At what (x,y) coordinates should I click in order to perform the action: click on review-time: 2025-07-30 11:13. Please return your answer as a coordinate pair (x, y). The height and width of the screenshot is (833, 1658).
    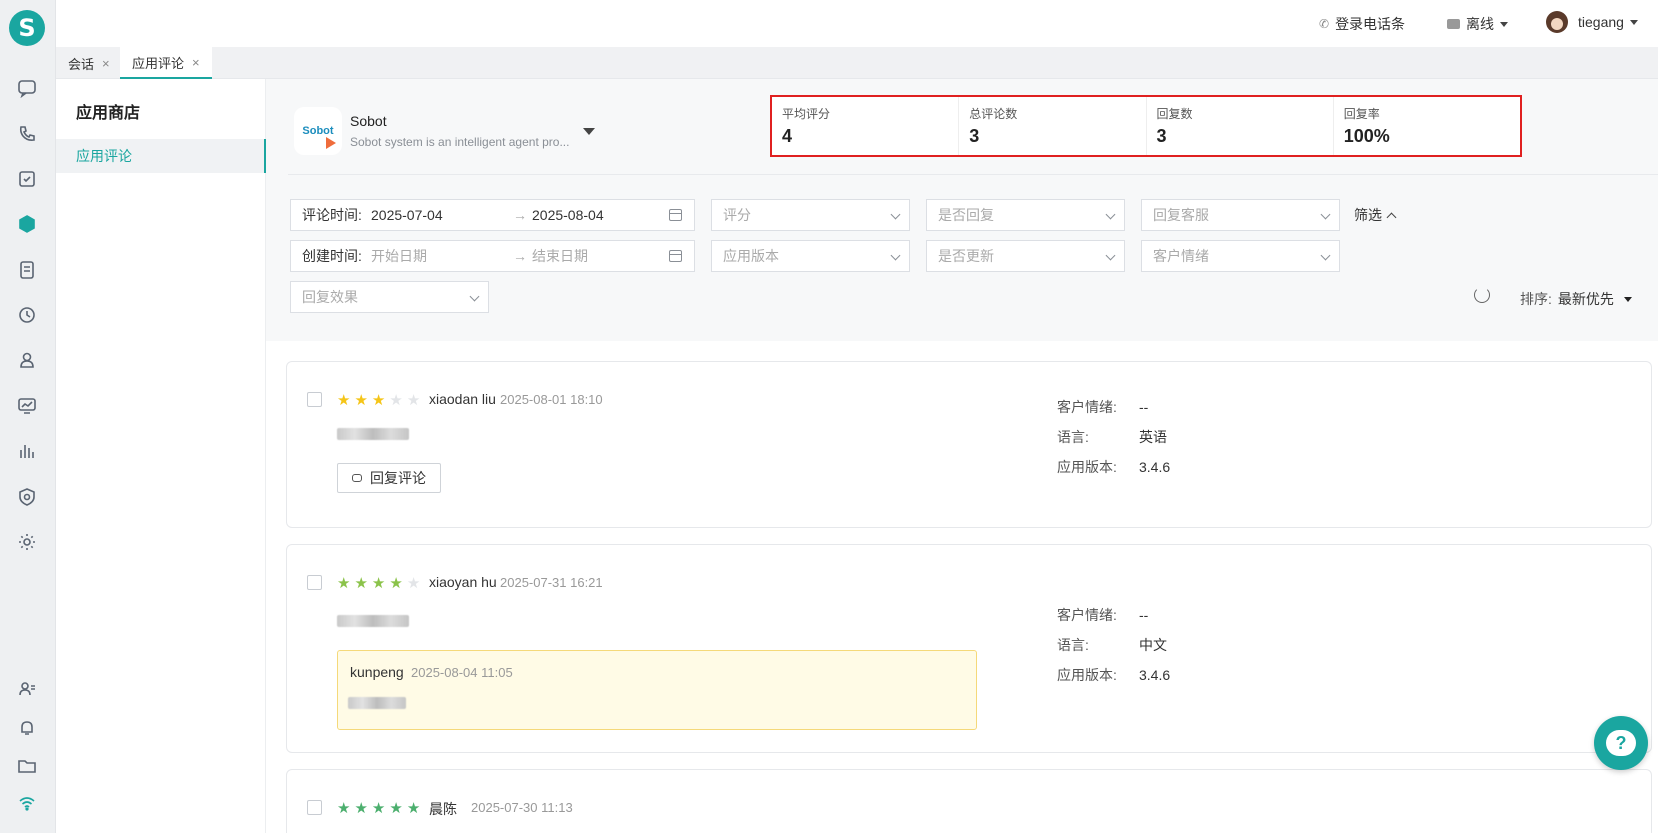
    Looking at the image, I should click on (522, 807).